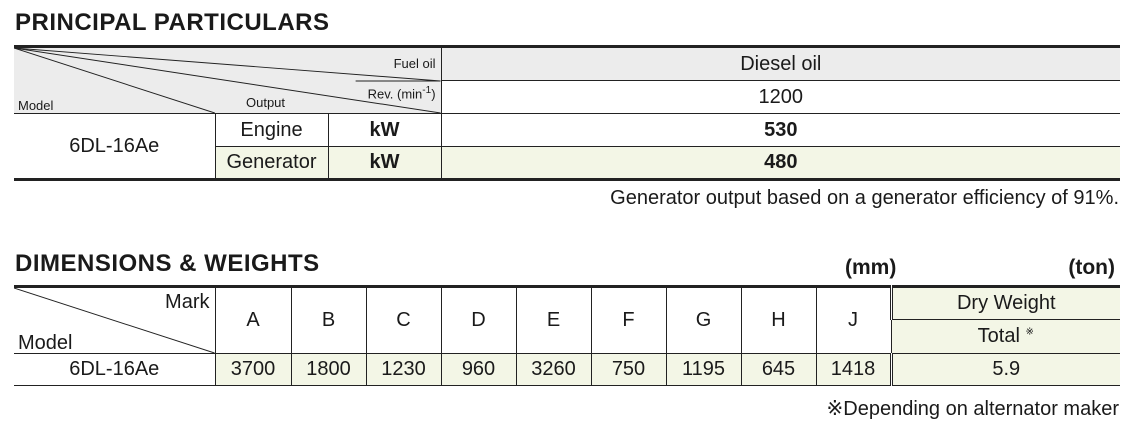 The image size is (1145, 443). I want to click on engine-unit: kW, so click(384, 130).